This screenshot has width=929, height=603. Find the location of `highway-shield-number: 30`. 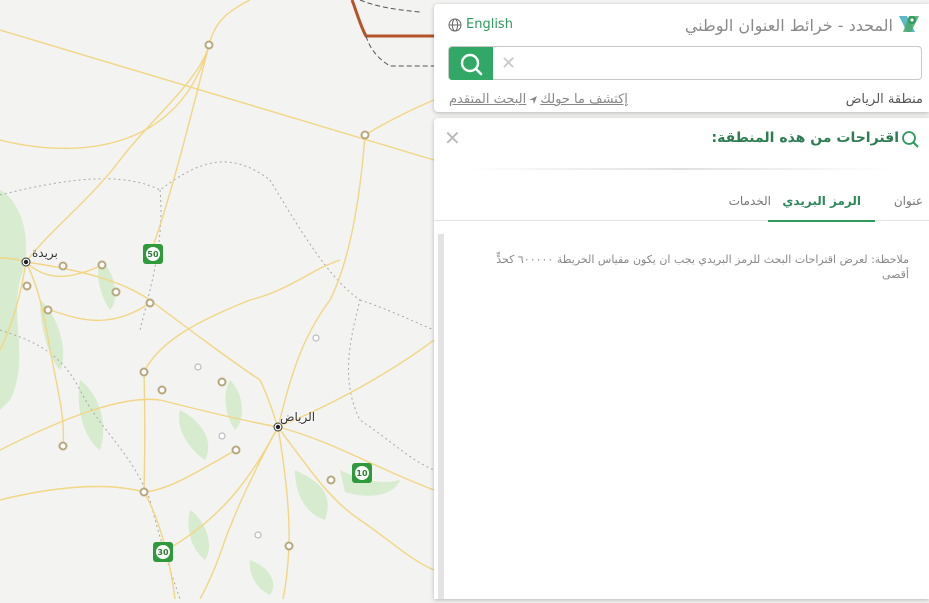

highway-shield-number: 30 is located at coordinates (163, 552).